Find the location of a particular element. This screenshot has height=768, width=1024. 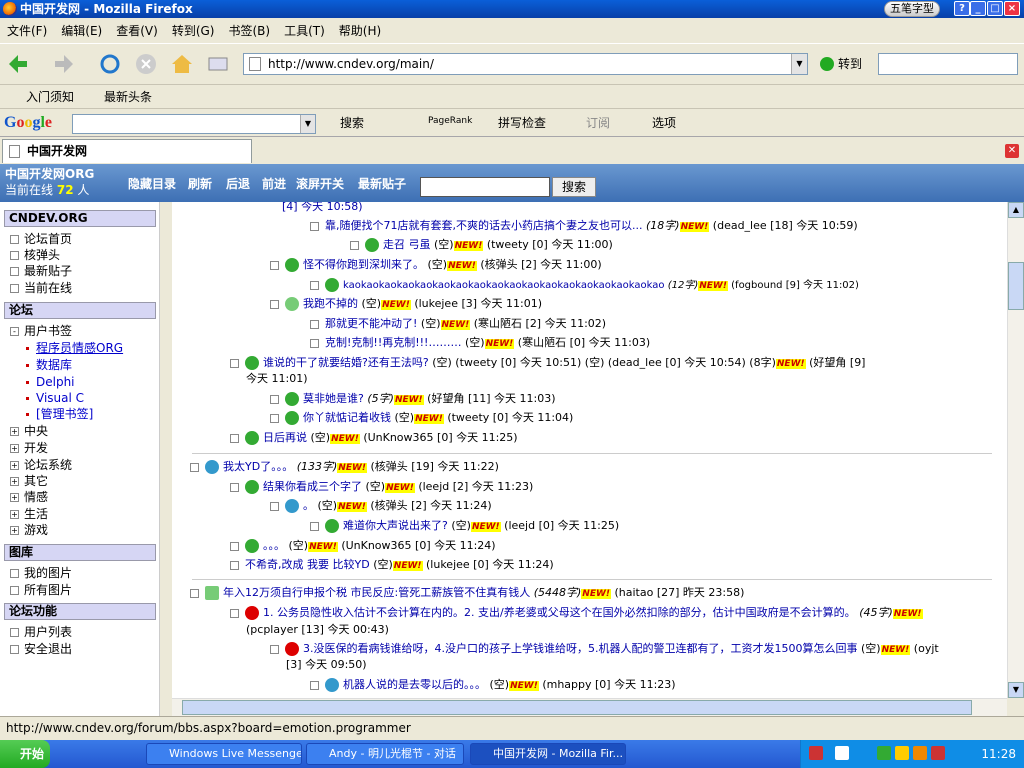

ime-indicator: 五笔字型 is located at coordinates (912, 9).